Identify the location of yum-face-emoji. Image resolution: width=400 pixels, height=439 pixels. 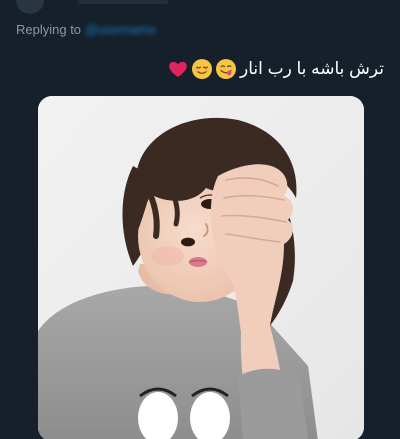
(226, 69).